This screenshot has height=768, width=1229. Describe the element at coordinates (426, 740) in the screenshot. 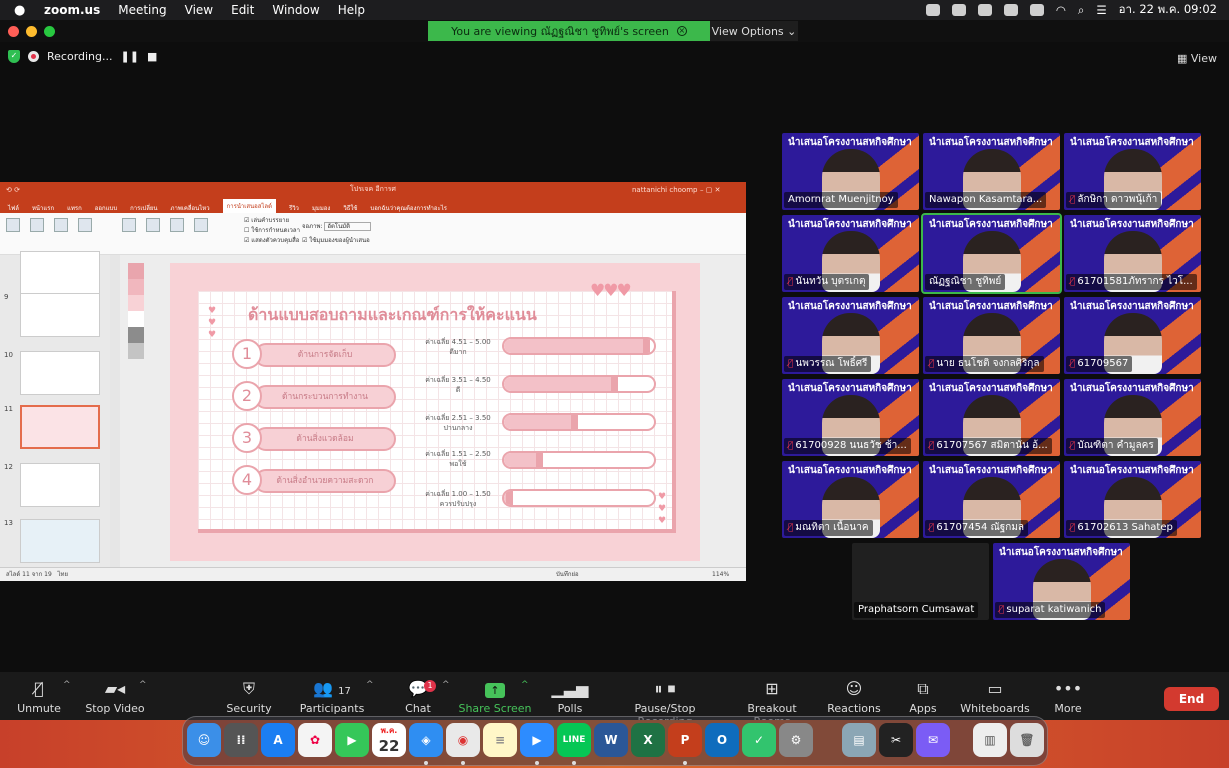

I see `safari-icon: ◈` at that location.